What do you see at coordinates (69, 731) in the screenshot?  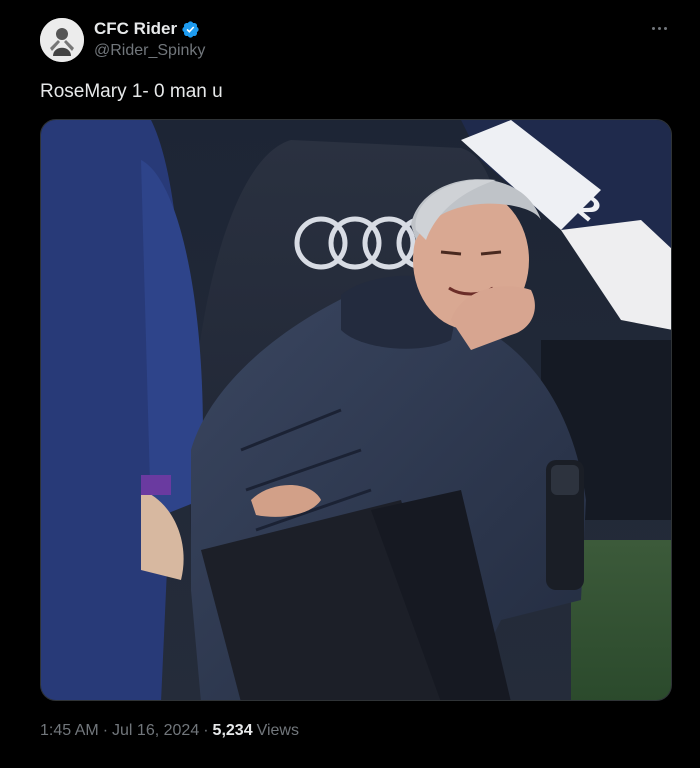 I see `tweet-time: 1:45 AM` at bounding box center [69, 731].